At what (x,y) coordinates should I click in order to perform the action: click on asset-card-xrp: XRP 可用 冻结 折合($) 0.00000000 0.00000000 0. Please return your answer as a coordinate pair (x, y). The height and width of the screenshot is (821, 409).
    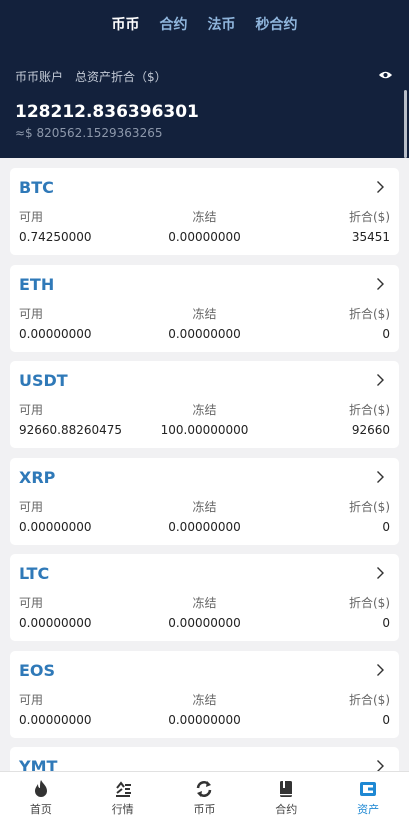
    Looking at the image, I should click on (204, 501).